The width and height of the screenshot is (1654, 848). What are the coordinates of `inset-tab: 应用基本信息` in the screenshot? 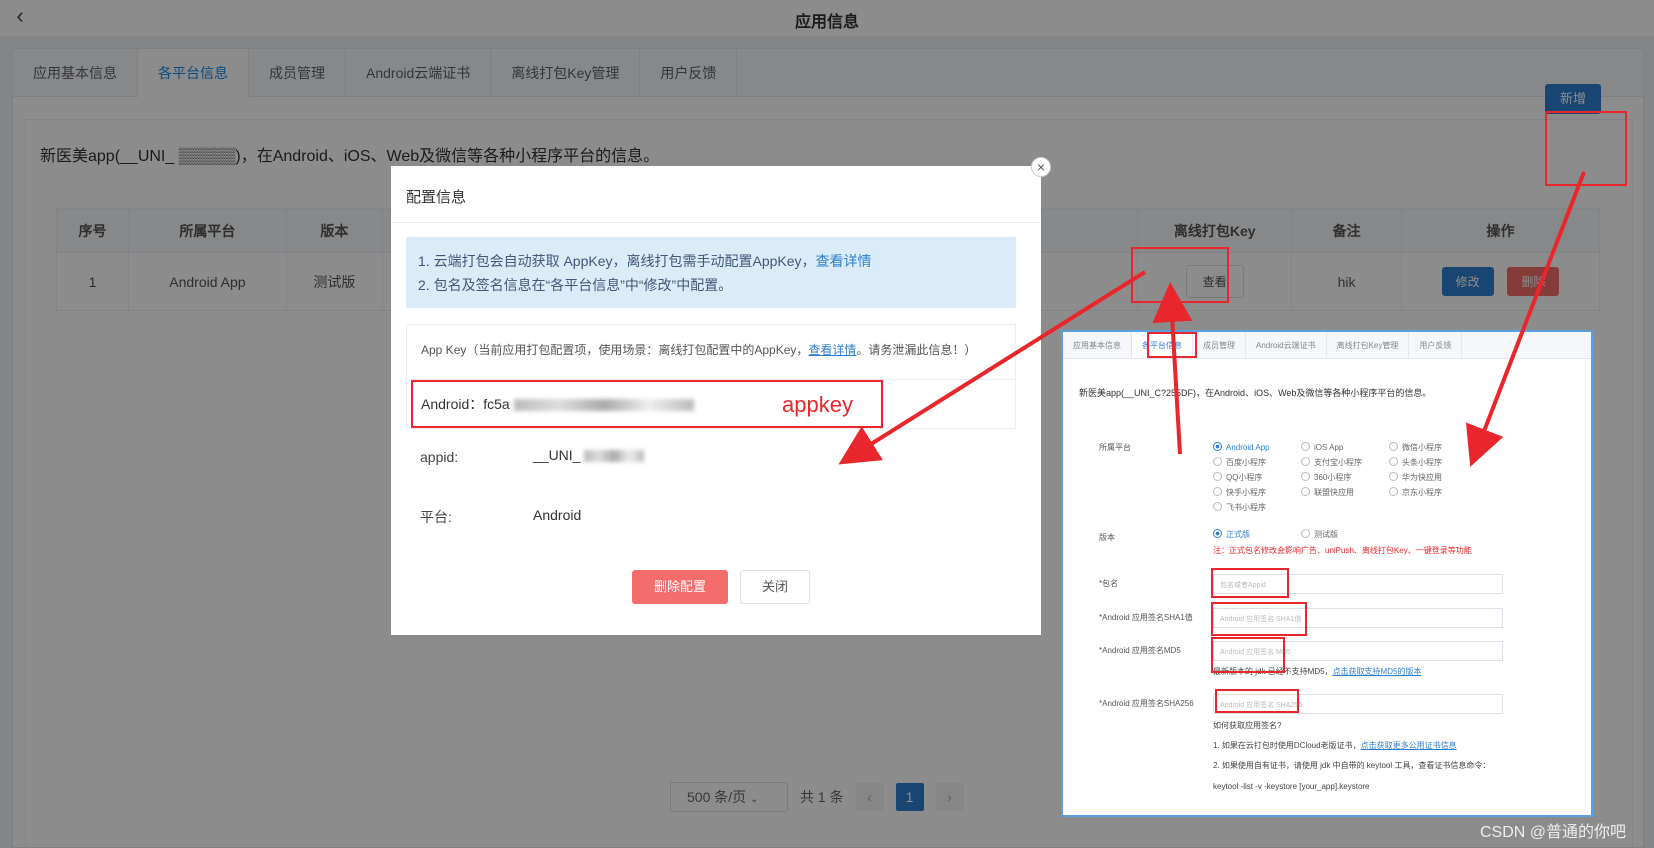 It's located at (1097, 345).